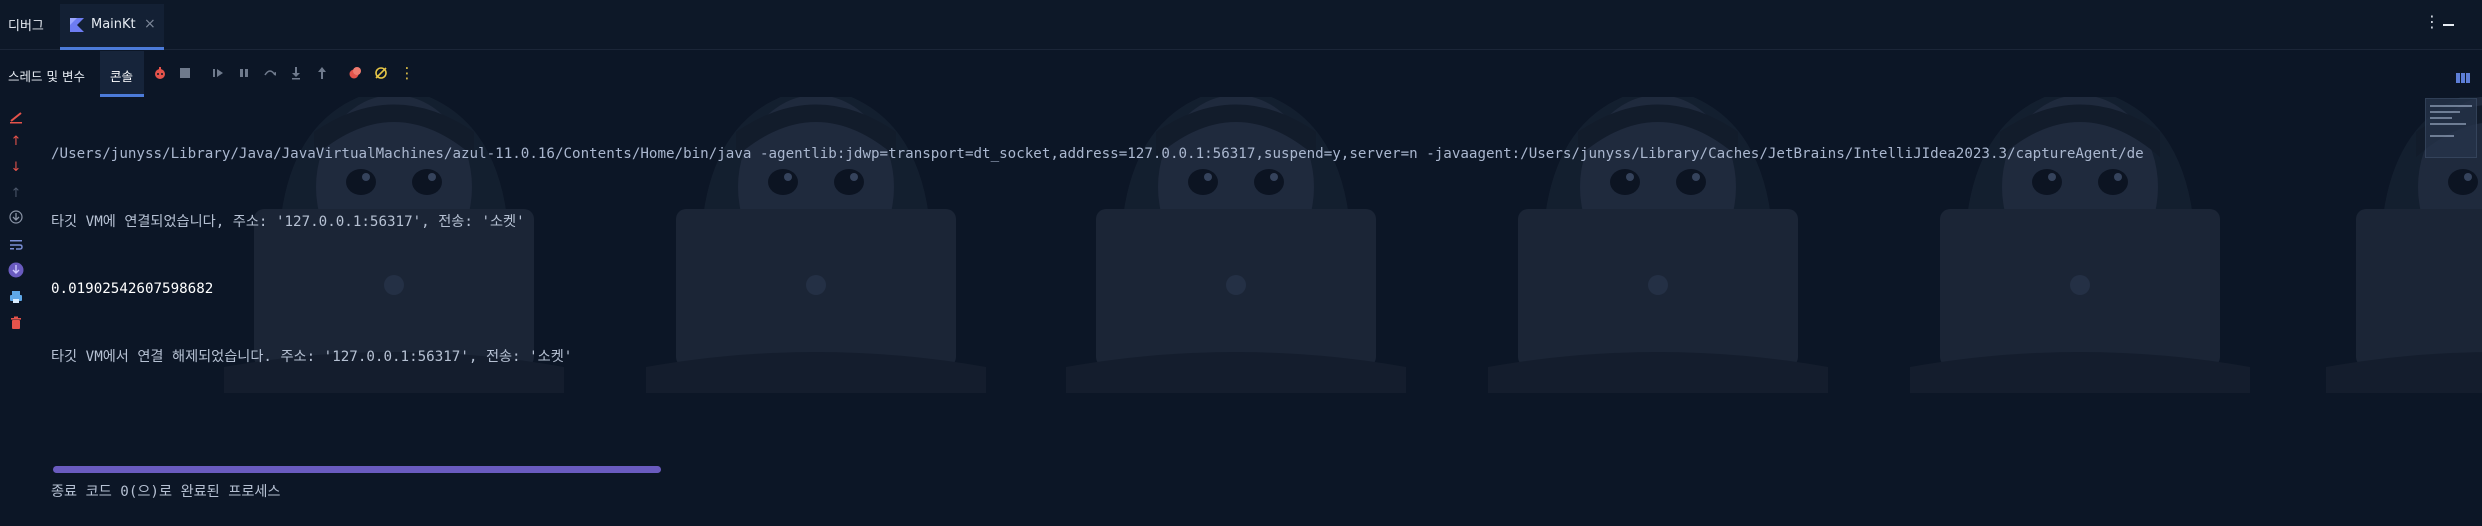  What do you see at coordinates (2448, 25) in the screenshot?
I see `minimize-icon` at bounding box center [2448, 25].